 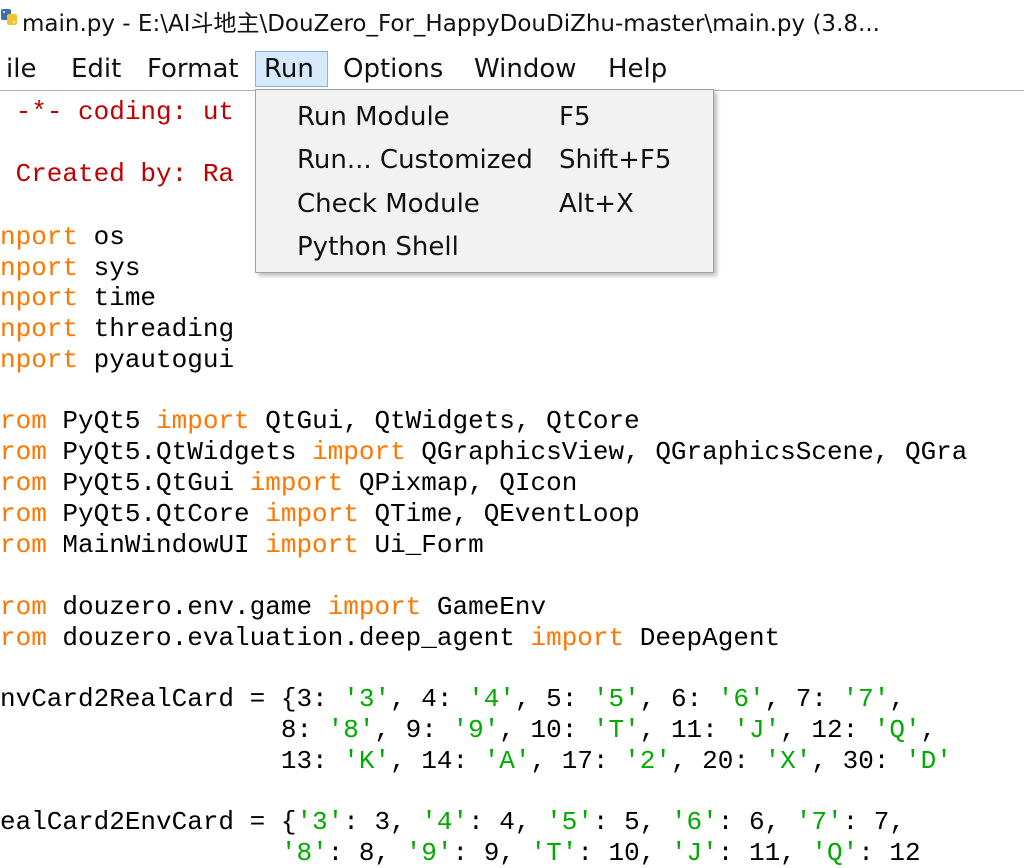 I want to click on code-token: , 11:, so click(x=686, y=730).